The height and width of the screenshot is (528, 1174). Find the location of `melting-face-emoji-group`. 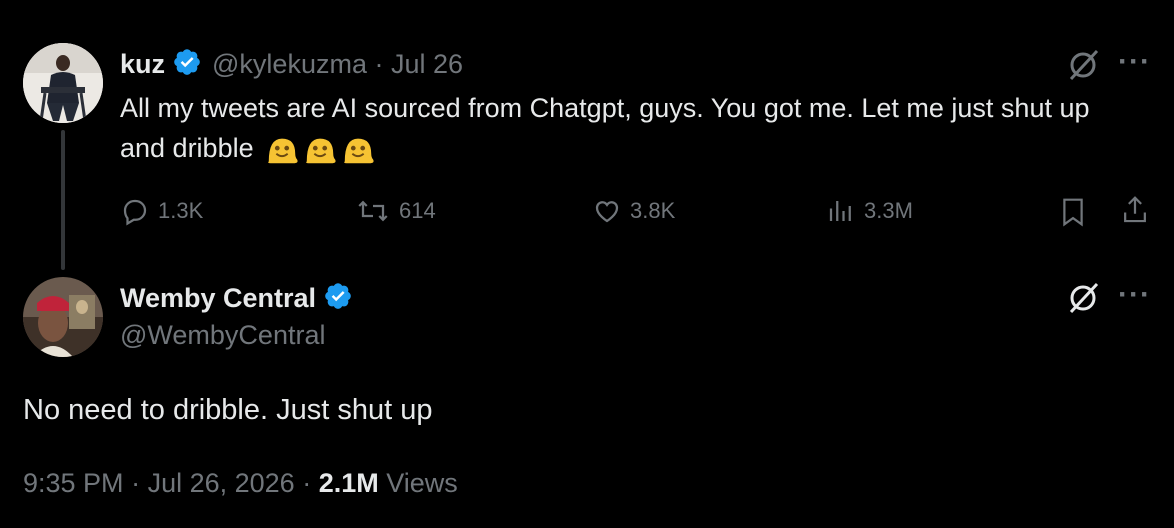

melting-face-emoji-group is located at coordinates (318, 148).